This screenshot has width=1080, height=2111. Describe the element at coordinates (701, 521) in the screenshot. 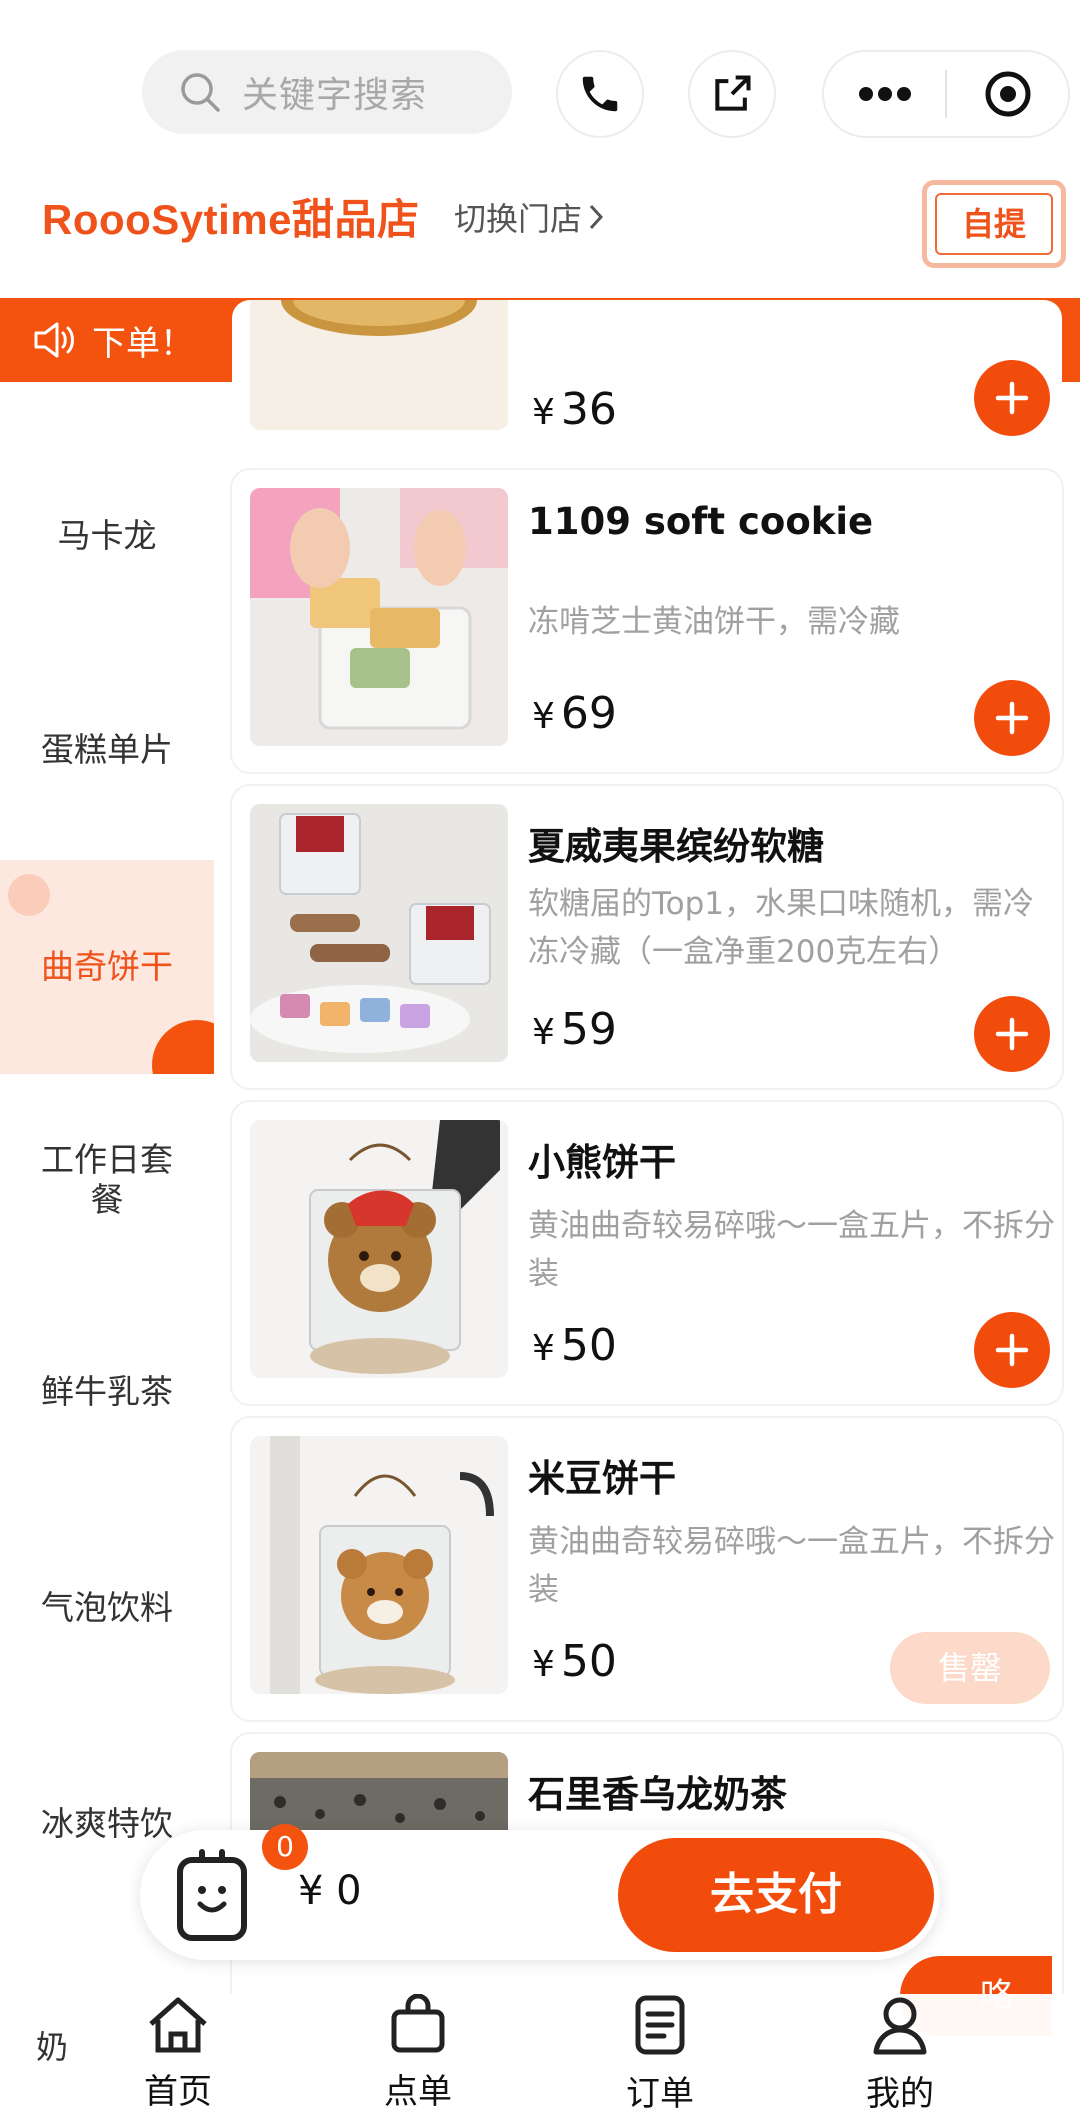

I see `product-name: 1109 soft cookie` at that location.